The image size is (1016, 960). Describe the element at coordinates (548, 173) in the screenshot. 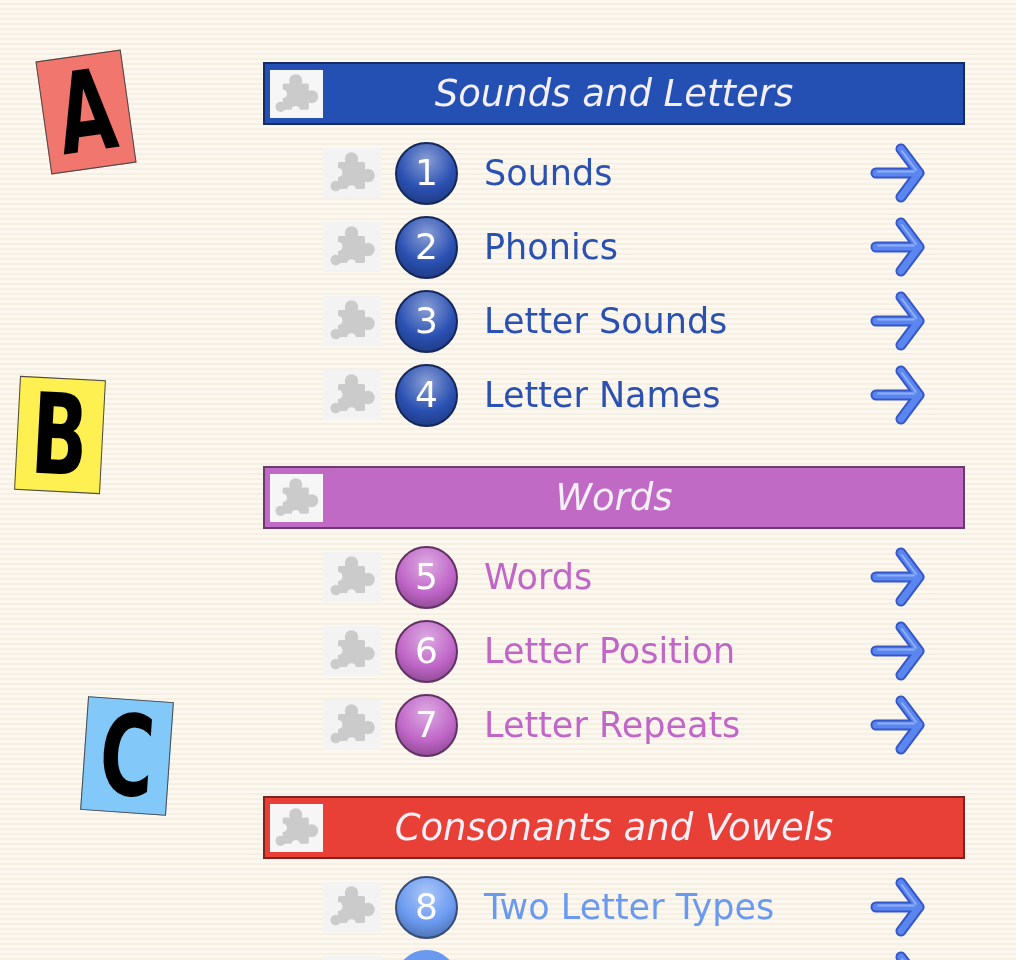

I see `lesson-link: Sounds` at that location.